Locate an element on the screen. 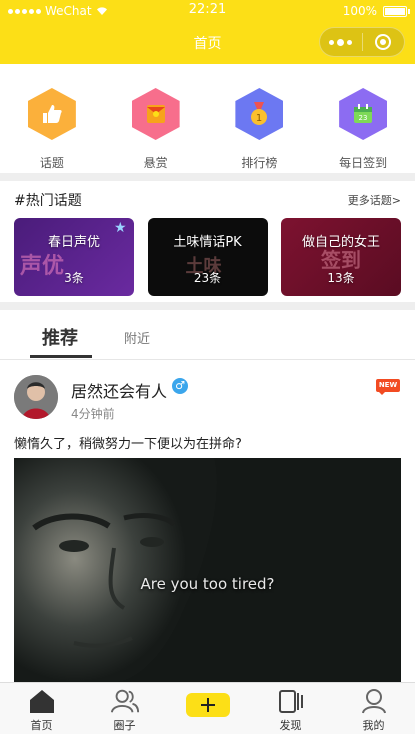 Image resolution: width=415 pixels, height=734 pixels. category-label: 每日签到 is located at coordinates (363, 163).